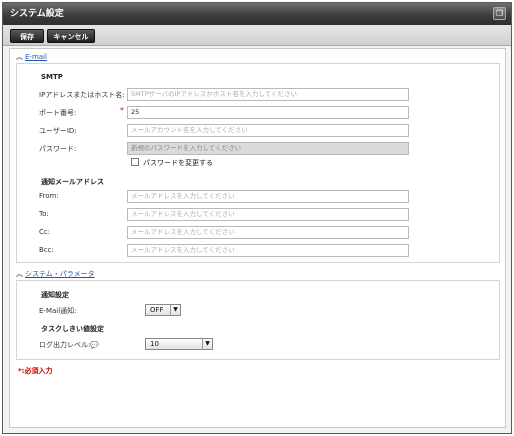  Describe the element at coordinates (268, 232) in the screenshot. I see `cc-input: メールアドレスを入力してください` at that location.